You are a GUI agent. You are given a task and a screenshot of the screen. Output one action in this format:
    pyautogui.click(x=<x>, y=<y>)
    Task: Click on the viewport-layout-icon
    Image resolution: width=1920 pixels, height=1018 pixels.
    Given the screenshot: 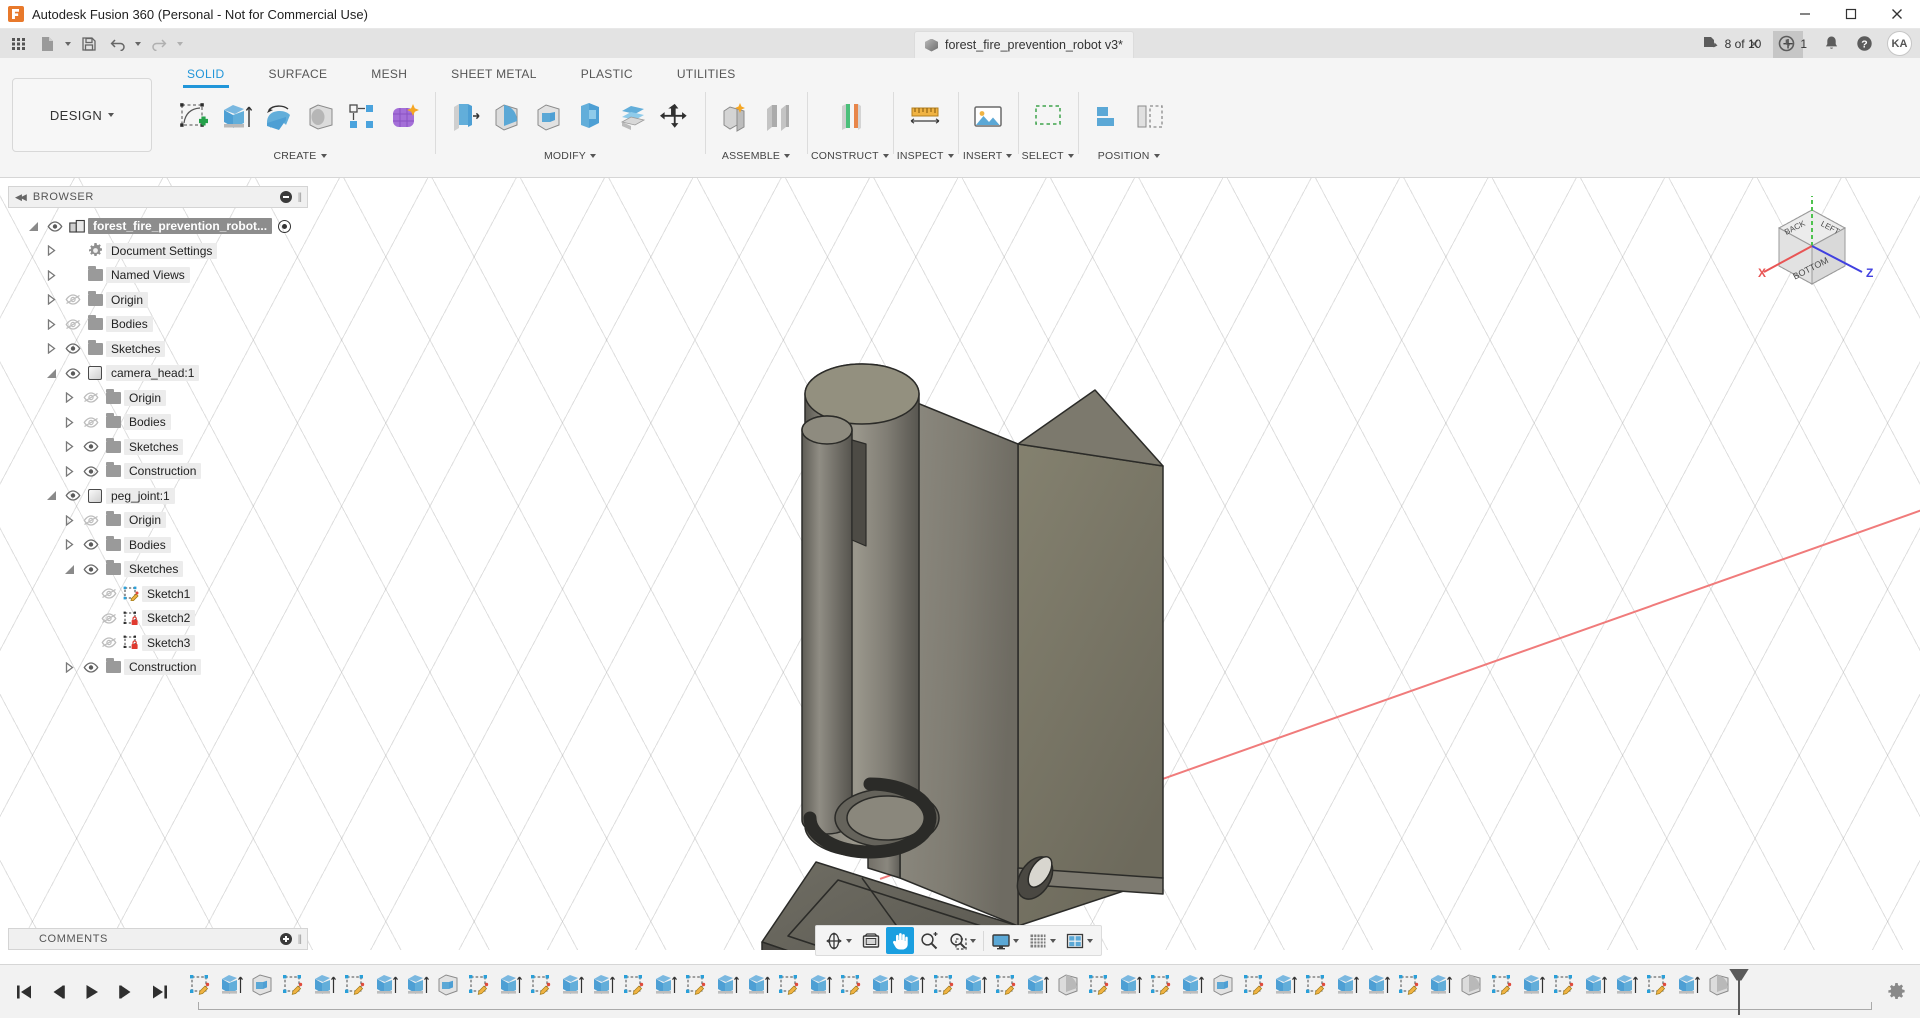 What is the action you would take?
    pyautogui.click(x=1079, y=940)
    